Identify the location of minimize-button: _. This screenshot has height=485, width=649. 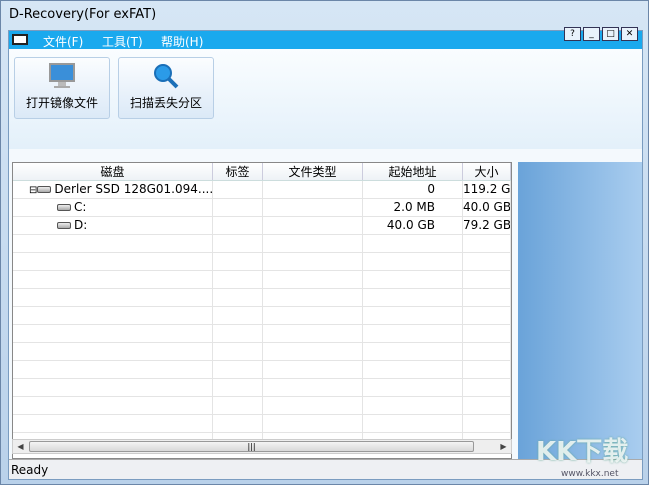
(591, 34).